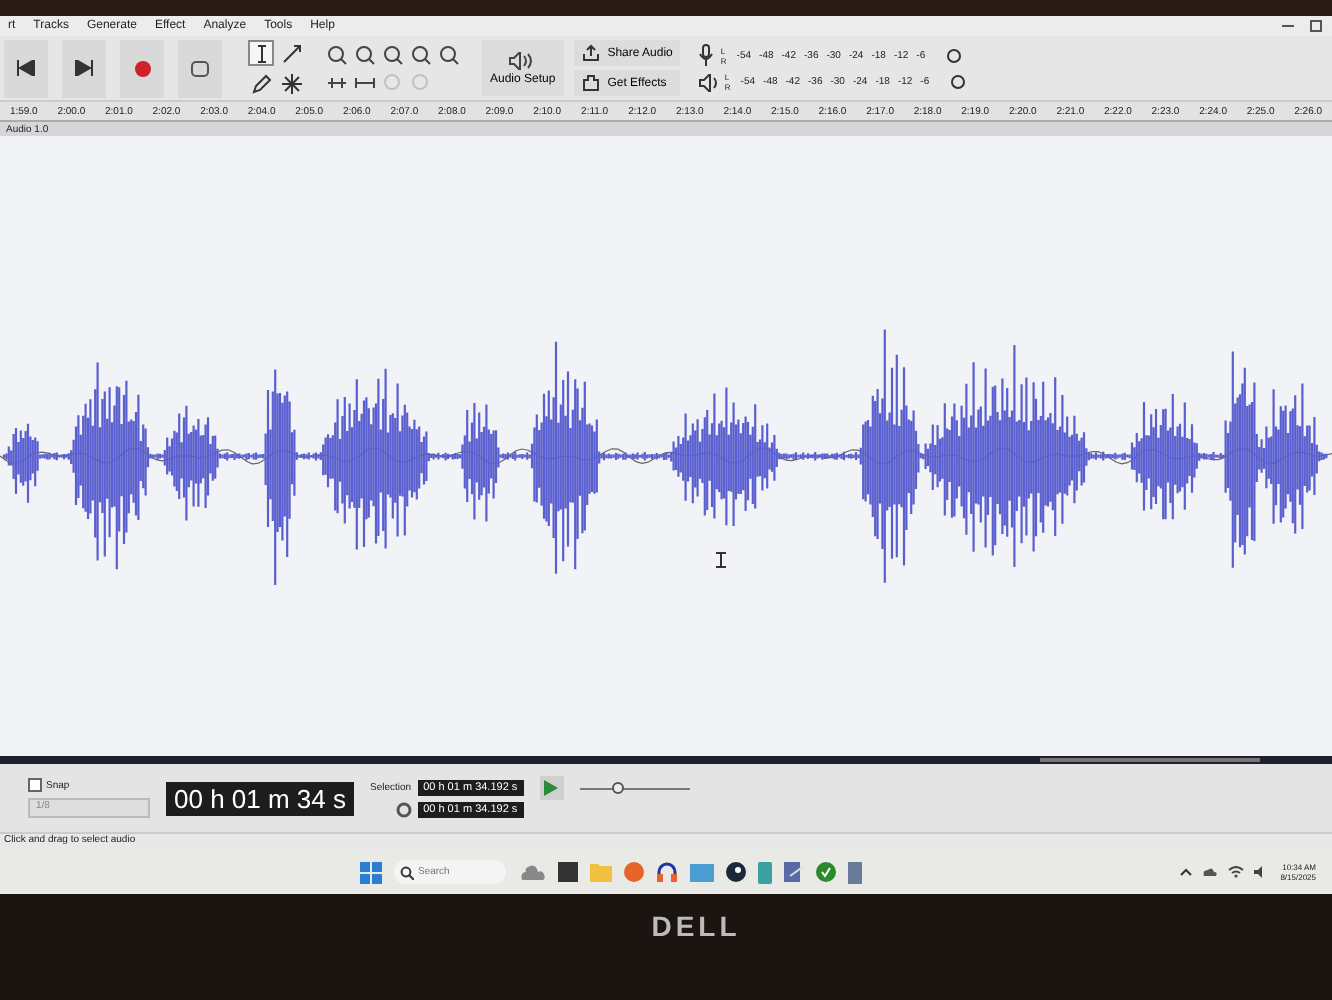  I want to click on asterisk-icon, so click(291, 83).